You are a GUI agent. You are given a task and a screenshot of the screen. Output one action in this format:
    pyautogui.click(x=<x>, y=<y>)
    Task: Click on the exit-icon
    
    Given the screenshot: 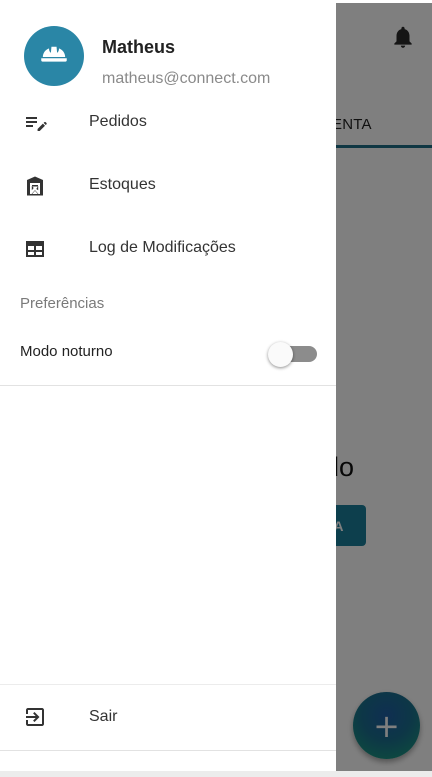 What is the action you would take?
    pyautogui.click(x=35, y=717)
    